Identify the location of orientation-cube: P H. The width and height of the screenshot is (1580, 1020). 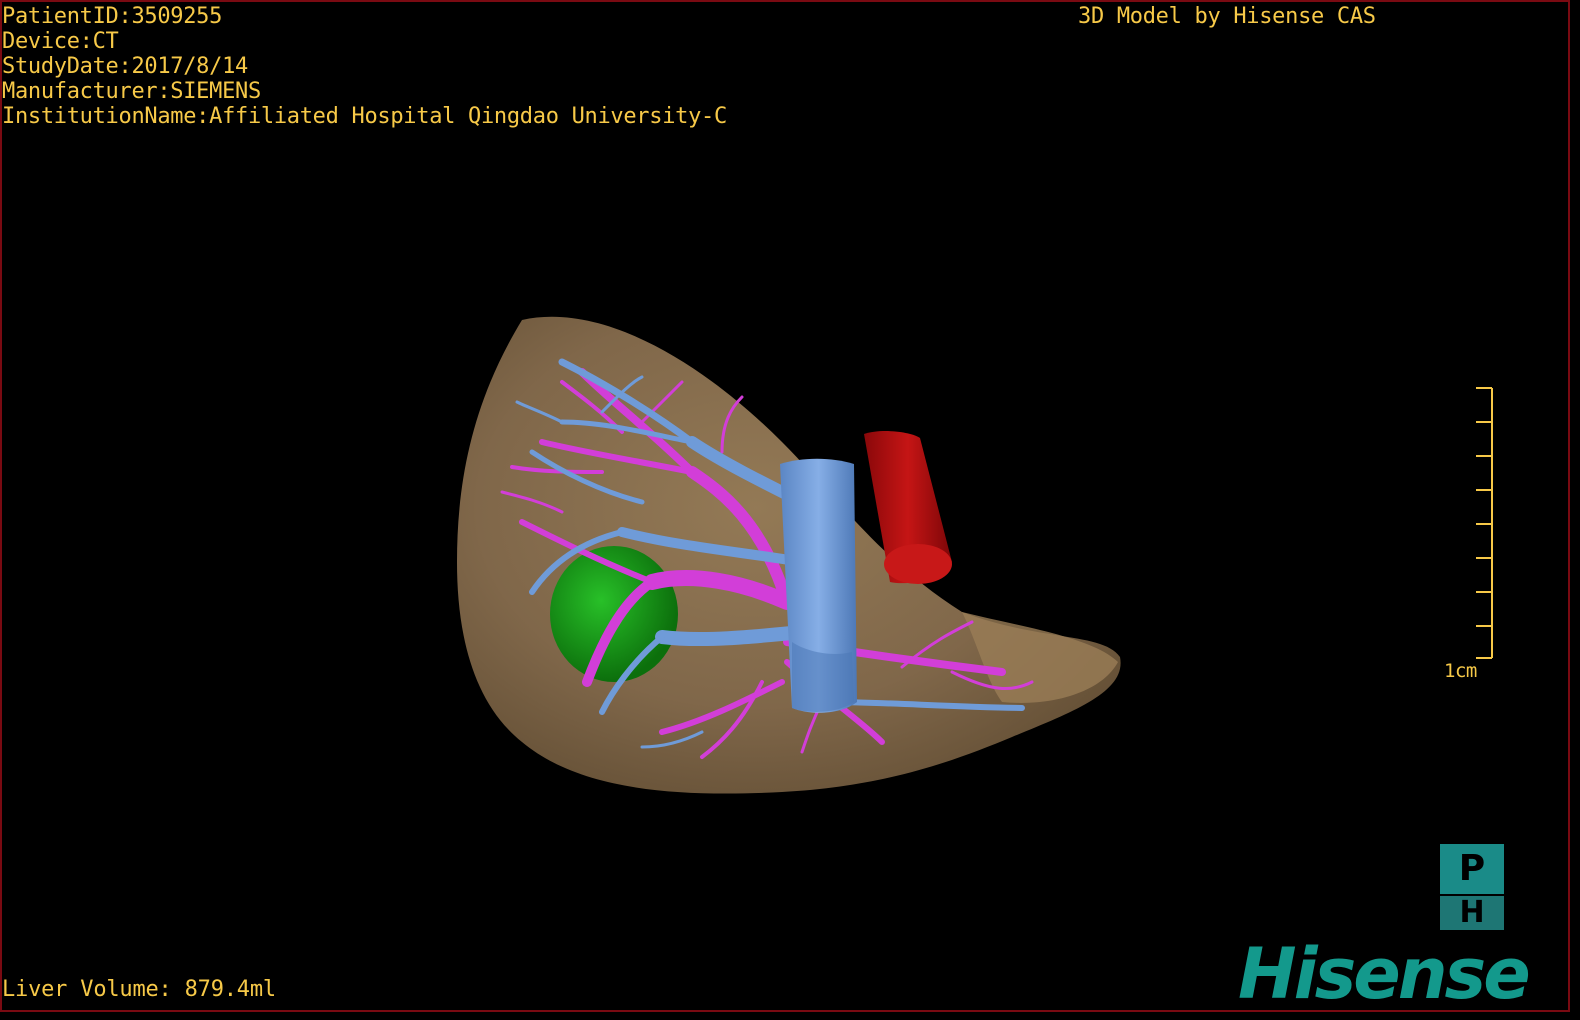
(1472, 887).